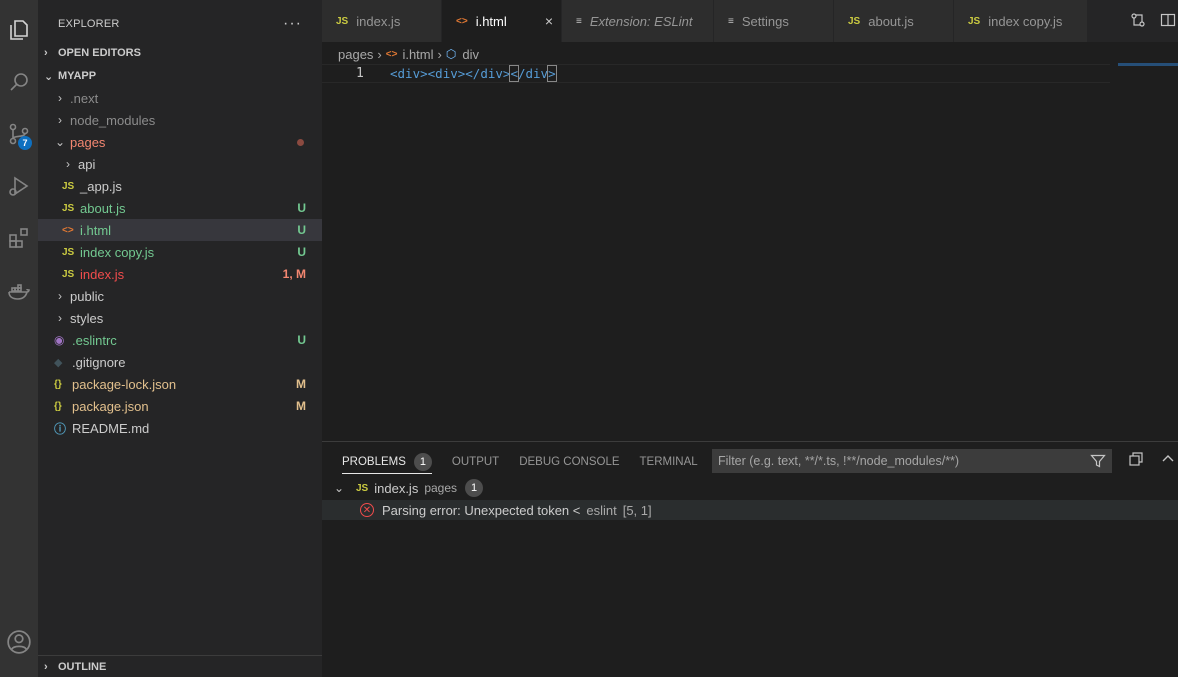  I want to click on minimap-slider, so click(1148, 64).